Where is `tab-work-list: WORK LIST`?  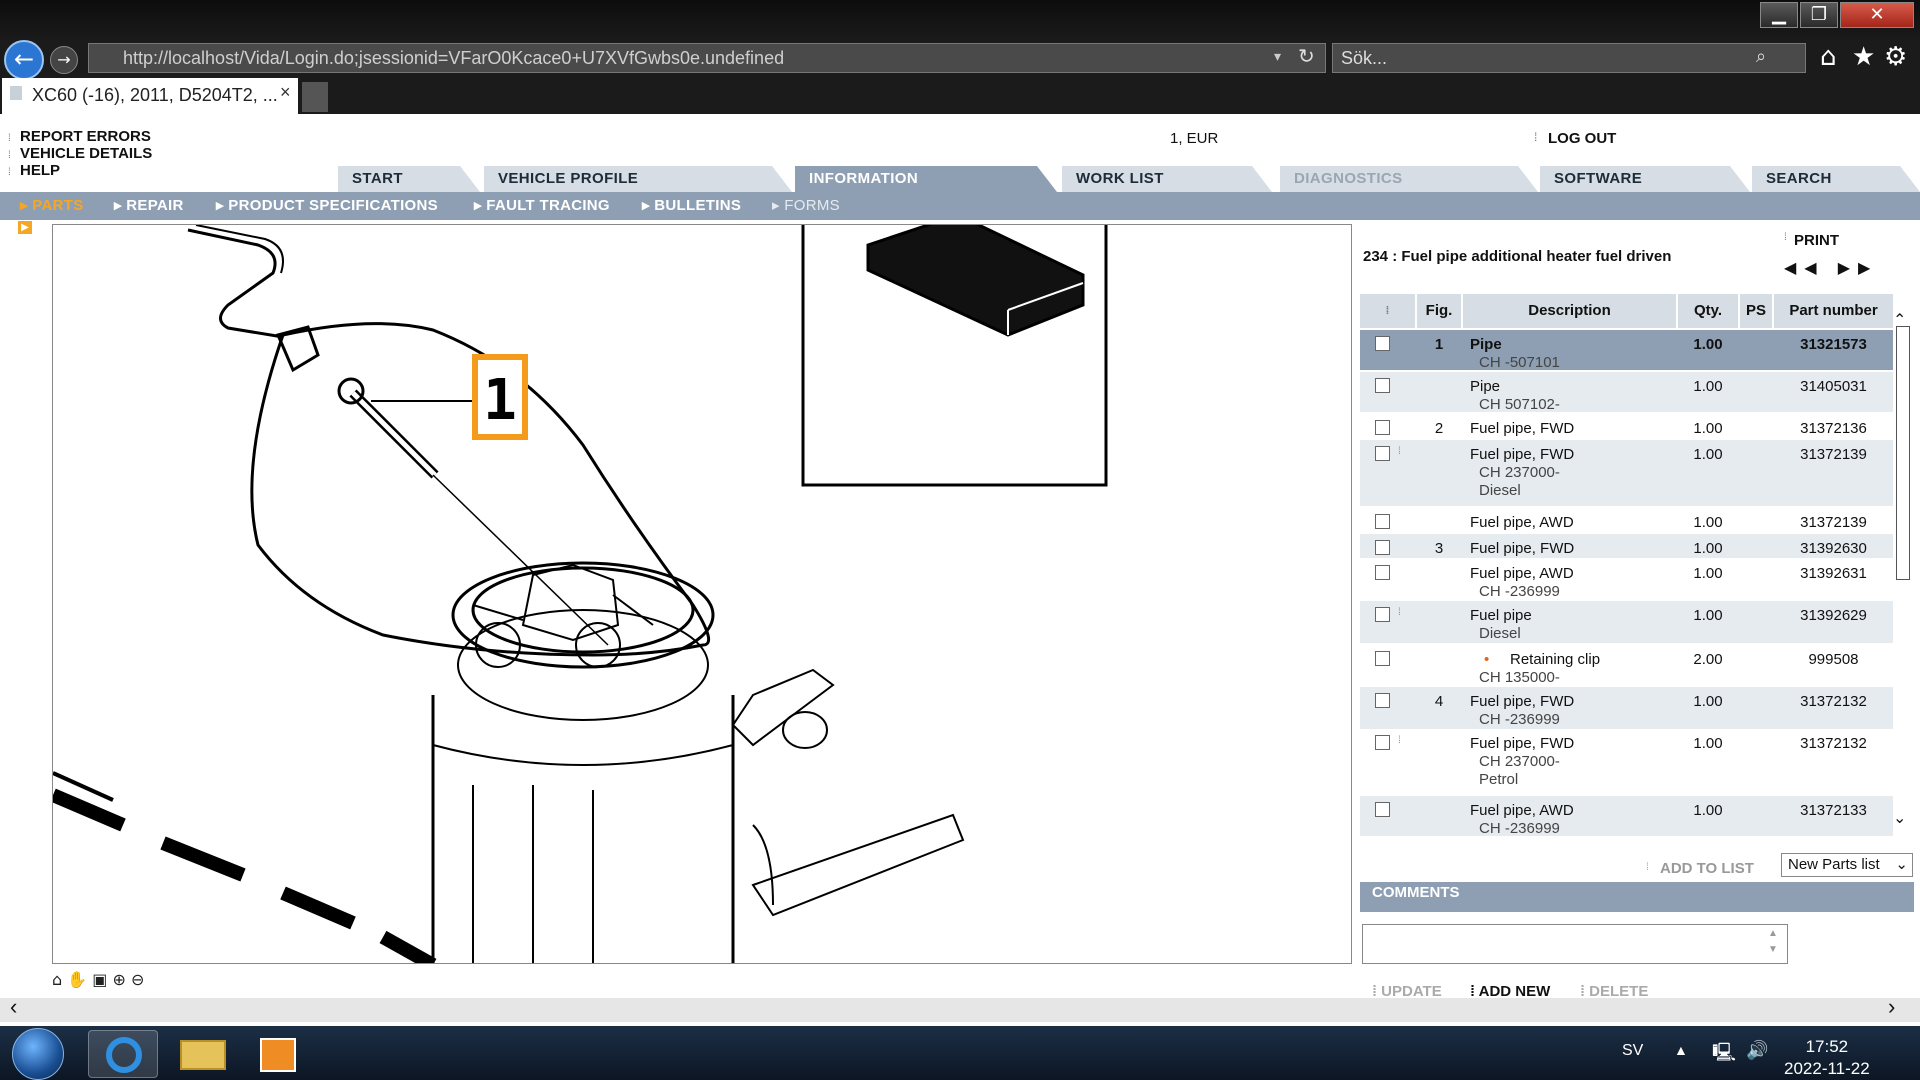
tab-work-list: WORK LIST is located at coordinates (1167, 179).